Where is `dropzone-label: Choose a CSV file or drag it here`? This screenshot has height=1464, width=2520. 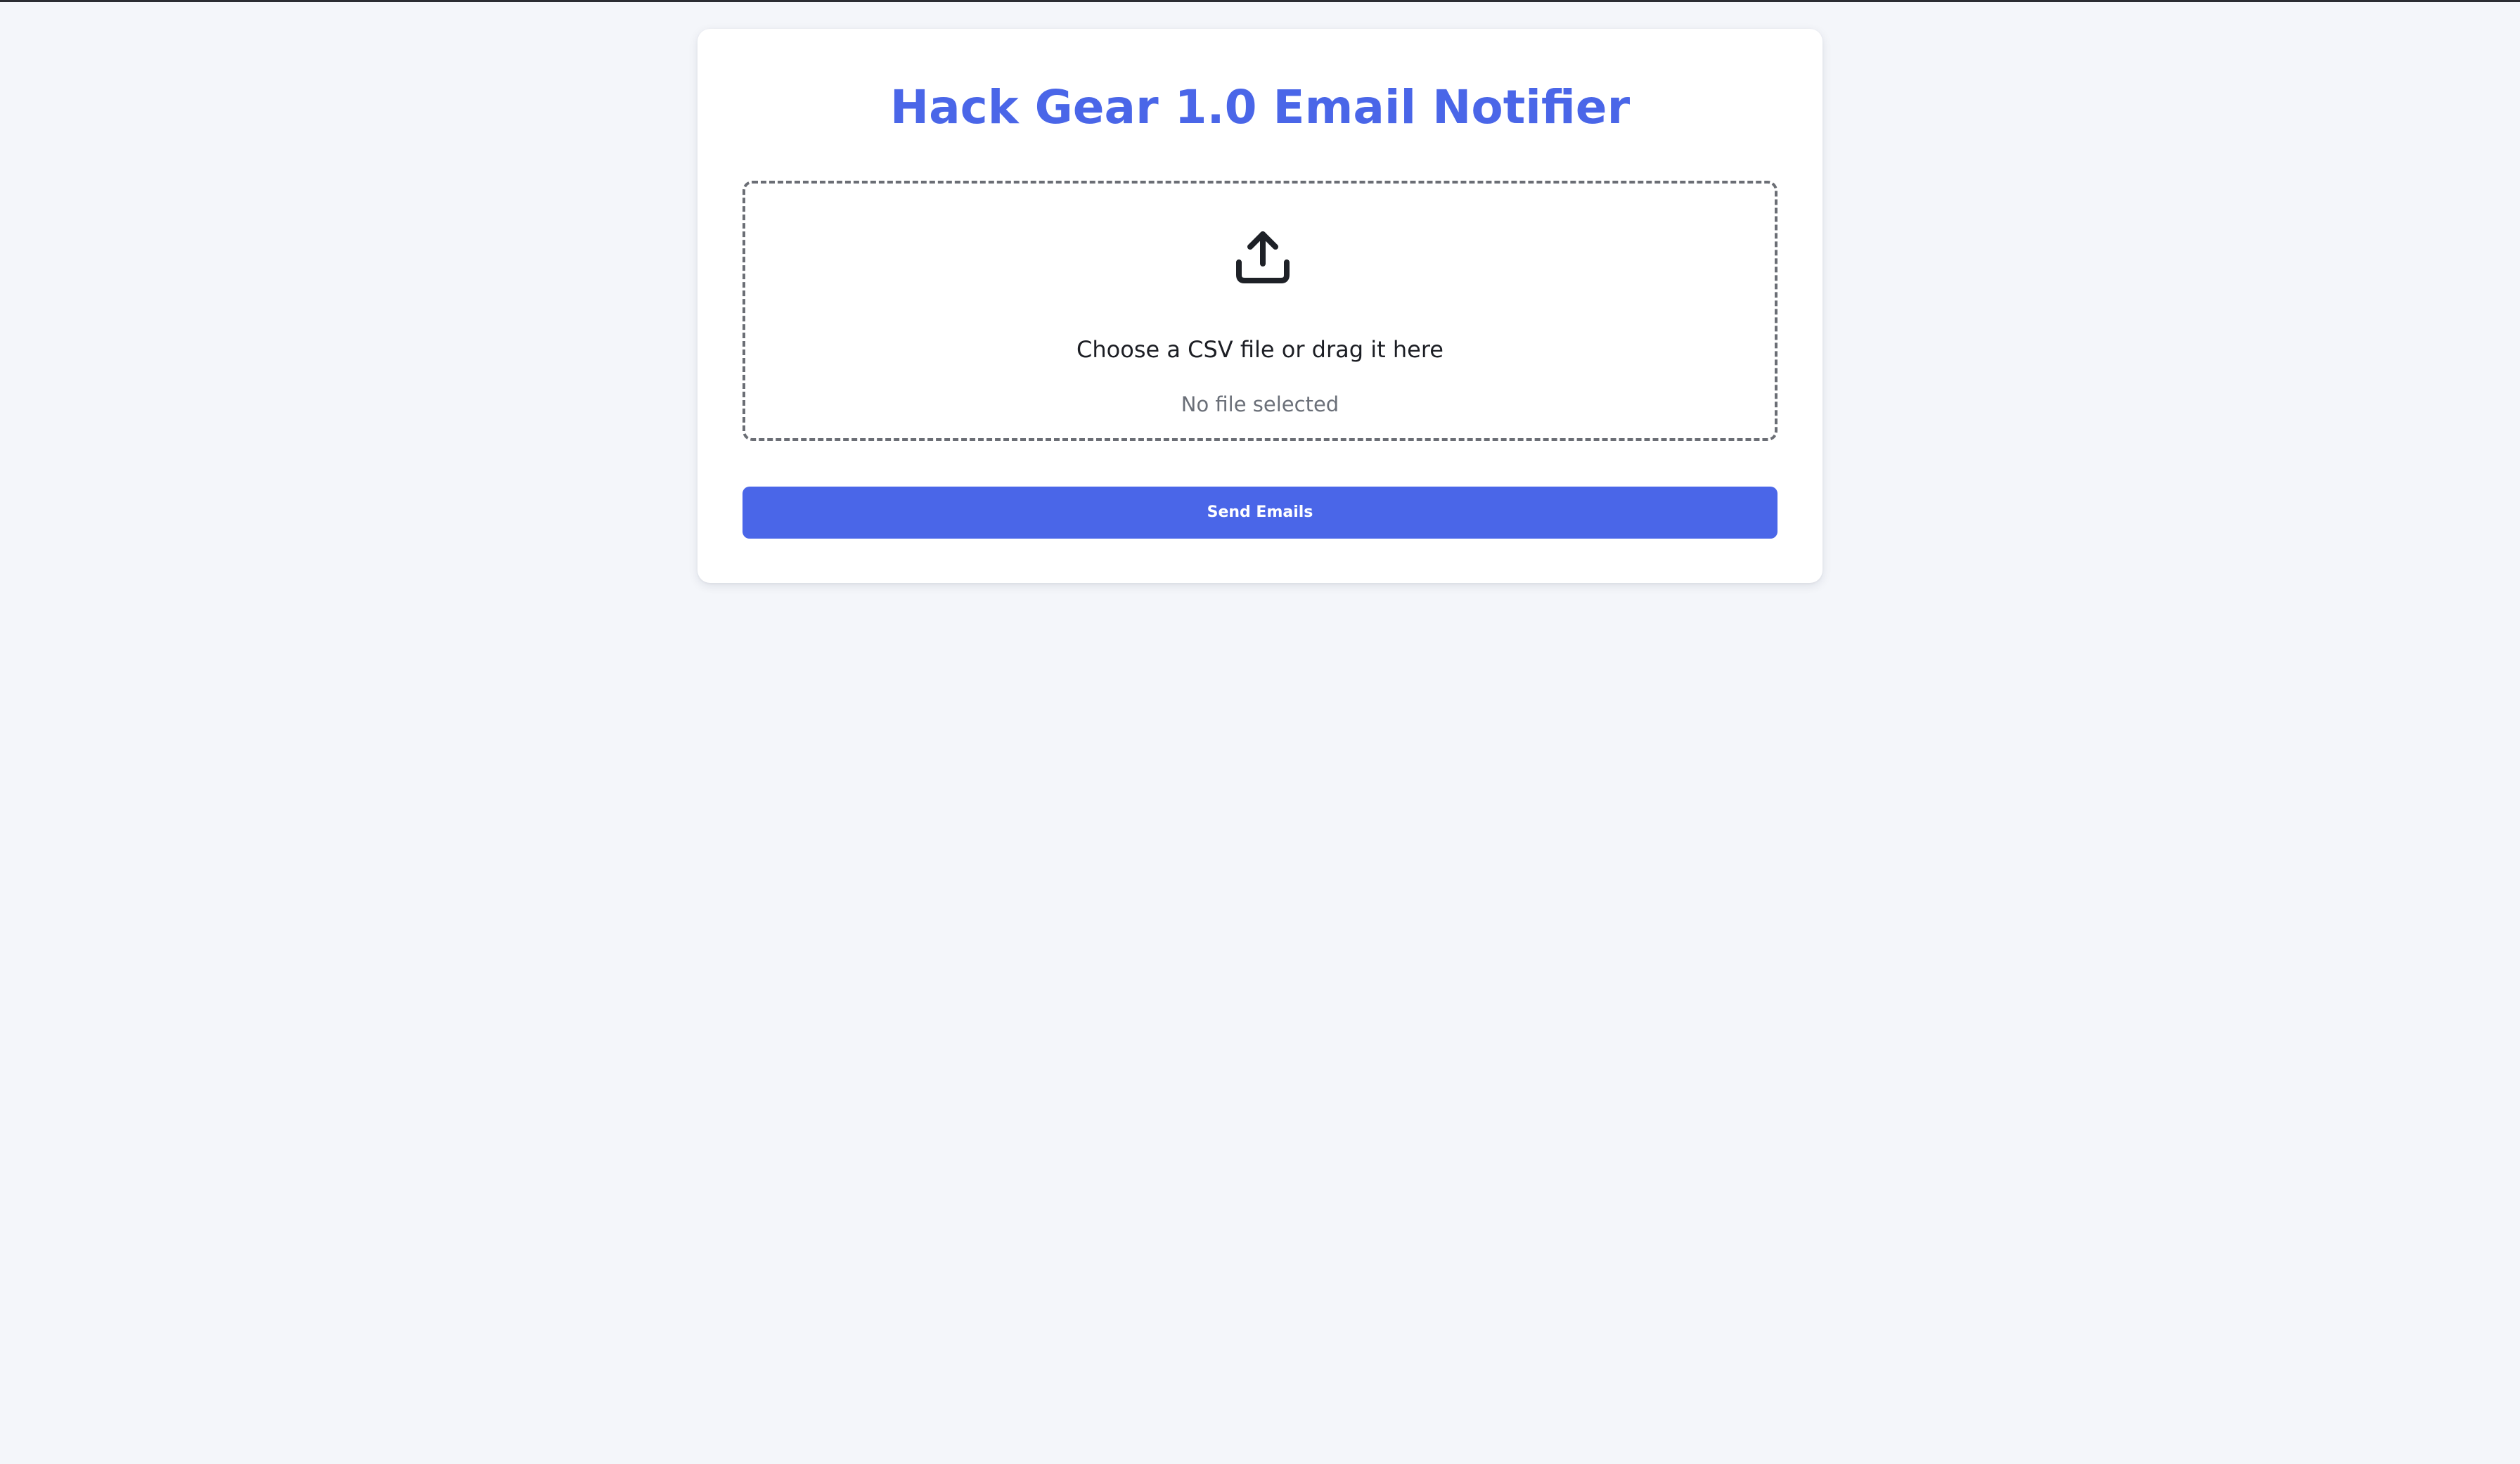
dropzone-label: Choose a CSV file or drag it here is located at coordinates (1260, 350).